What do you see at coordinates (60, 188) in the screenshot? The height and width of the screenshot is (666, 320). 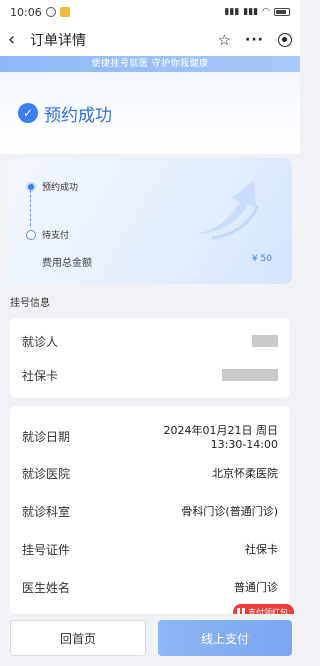 I see `step-label: 预约成功` at bounding box center [60, 188].